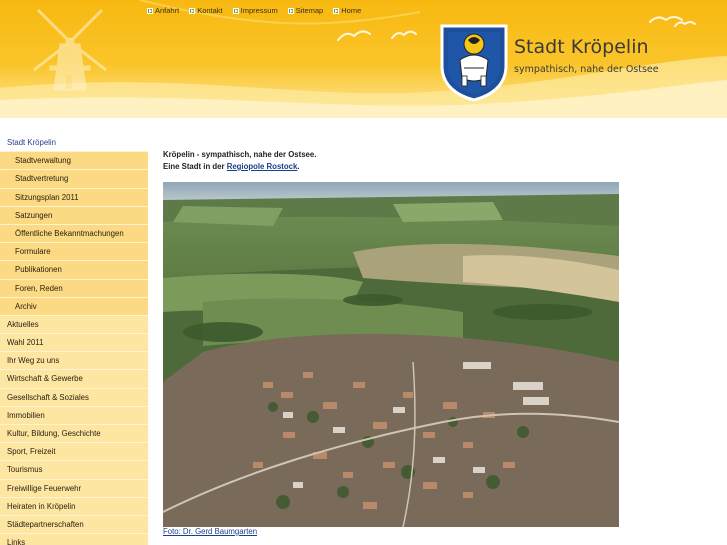 This screenshot has width=727, height=545. I want to click on topnav-label: Sitemap, so click(309, 10).